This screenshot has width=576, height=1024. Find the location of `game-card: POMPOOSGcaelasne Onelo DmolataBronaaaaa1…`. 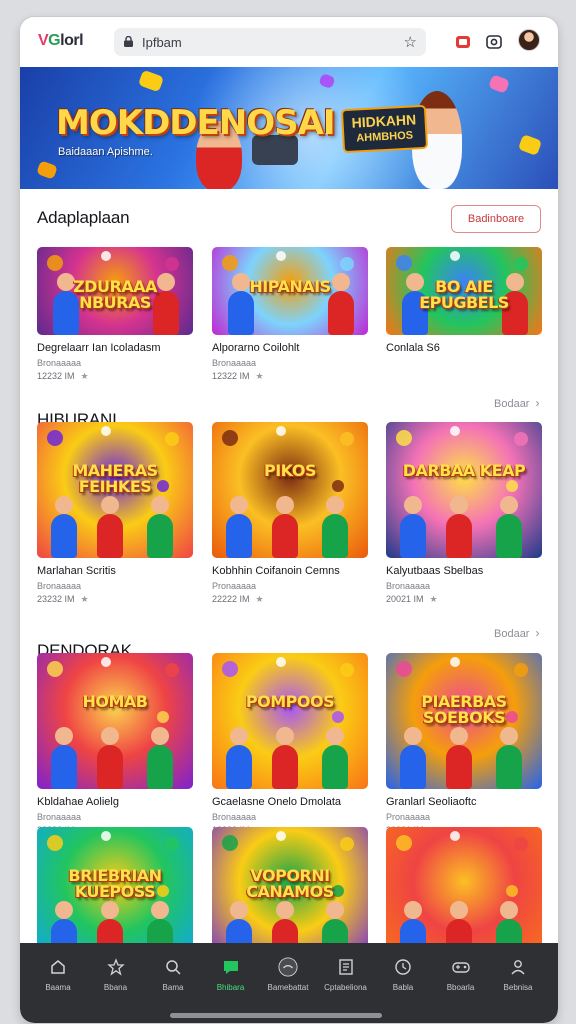

game-card: POMPOOSGcaelasne Onelo DmolataBronaaaaa1… is located at coordinates (290, 744).